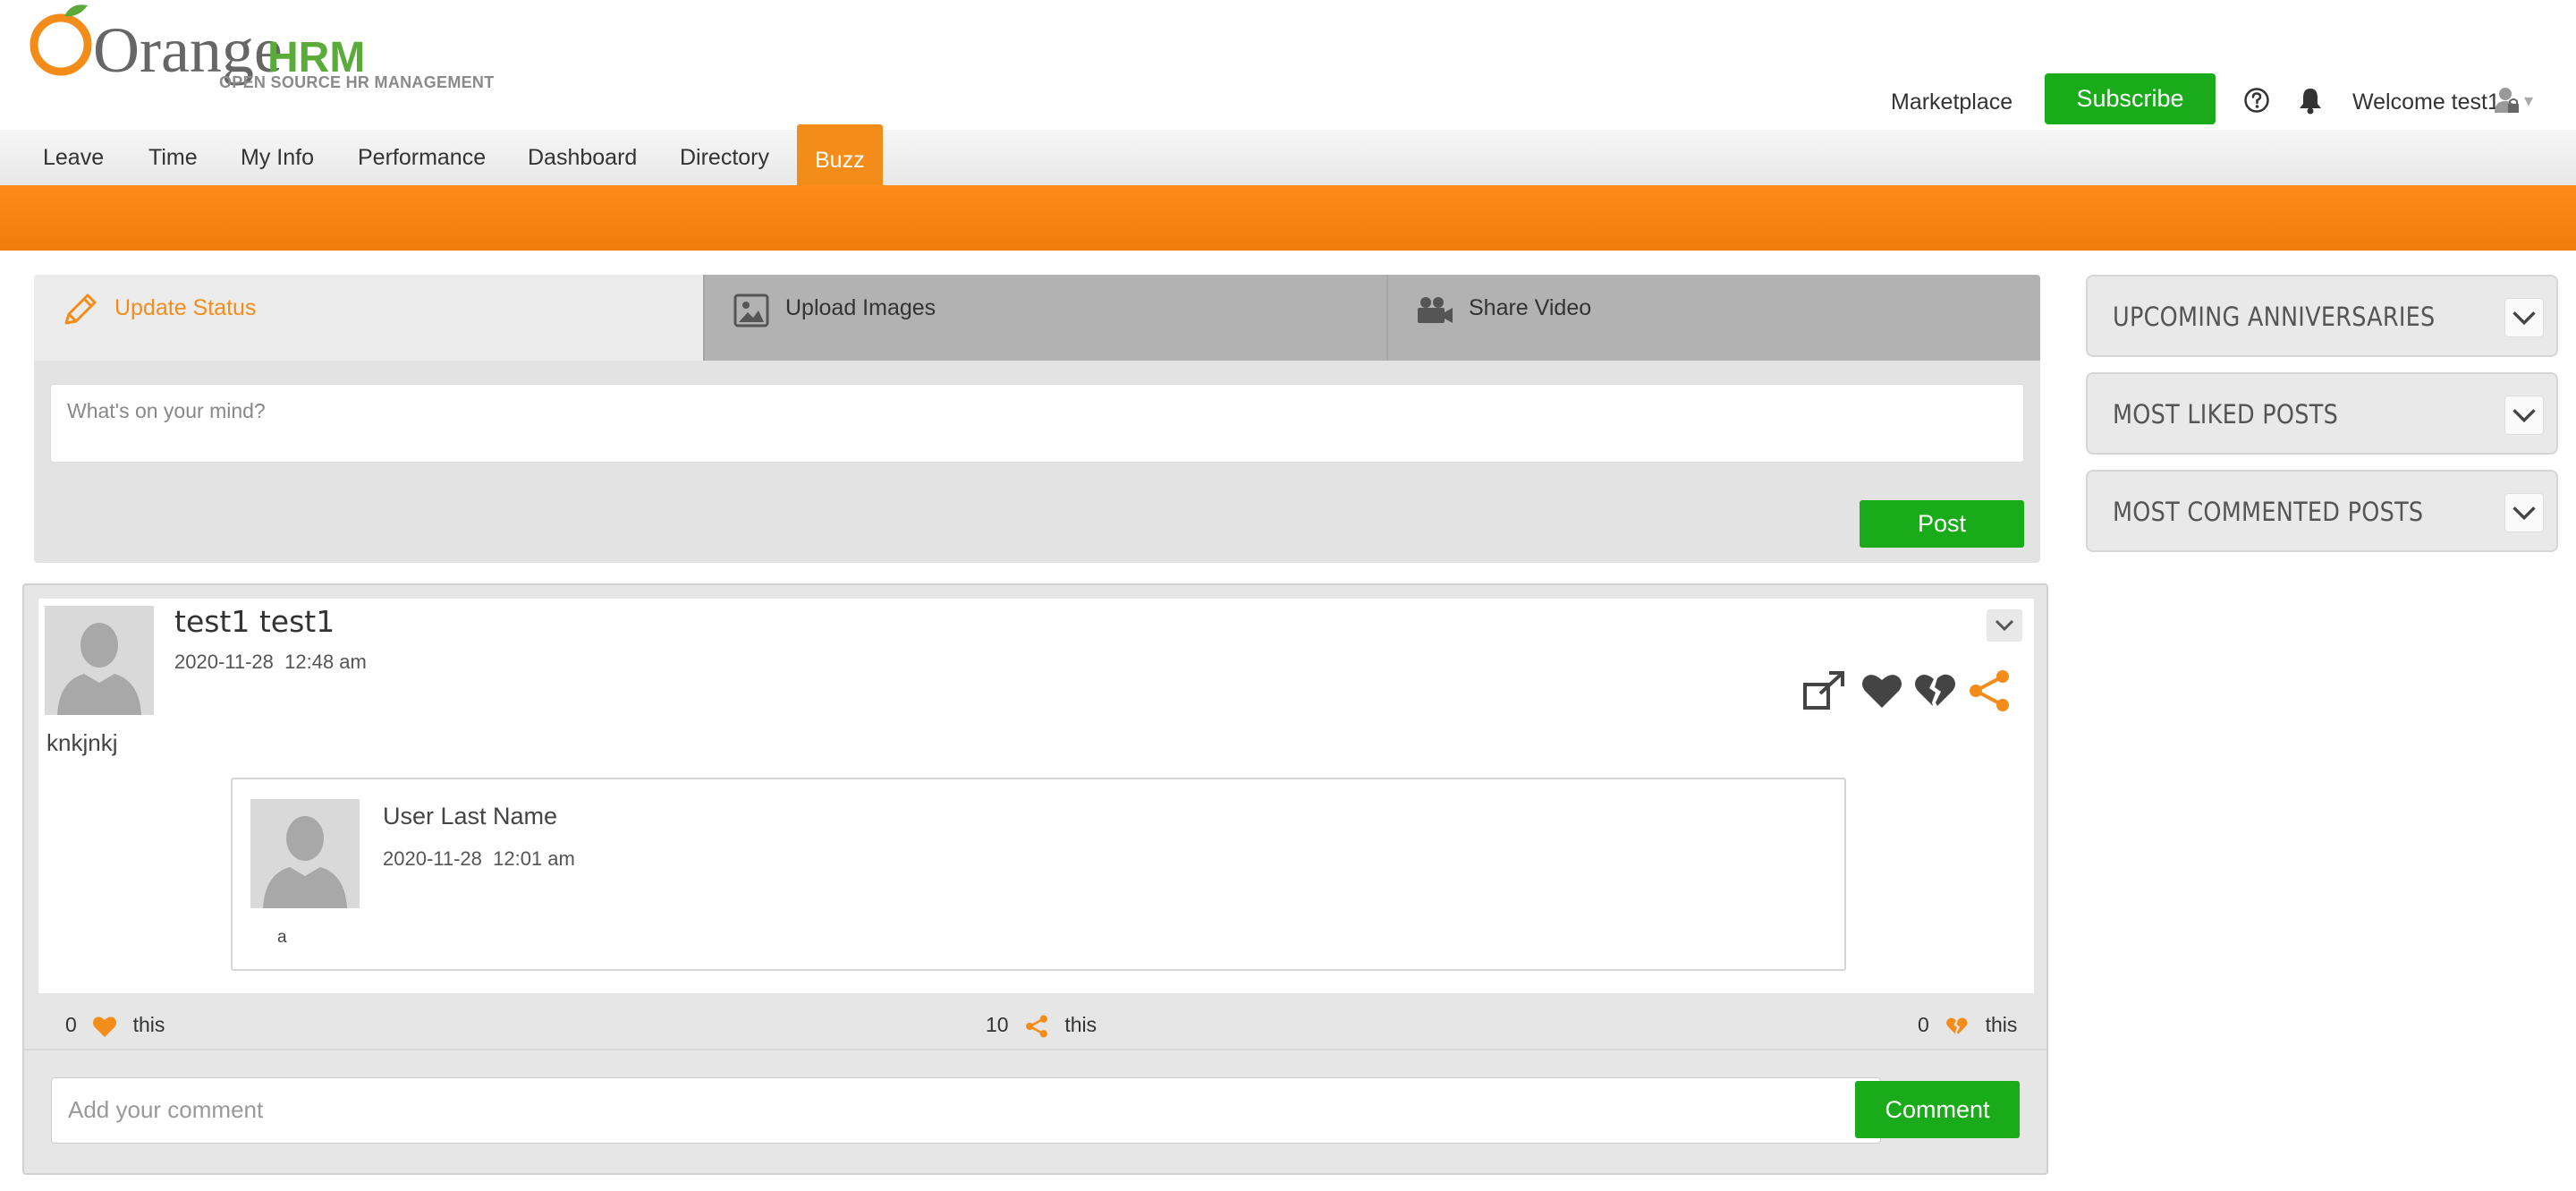 This screenshot has height=1191, width=2576. Describe the element at coordinates (1957, 1025) in the screenshot. I see `broken-heart-icon` at that location.